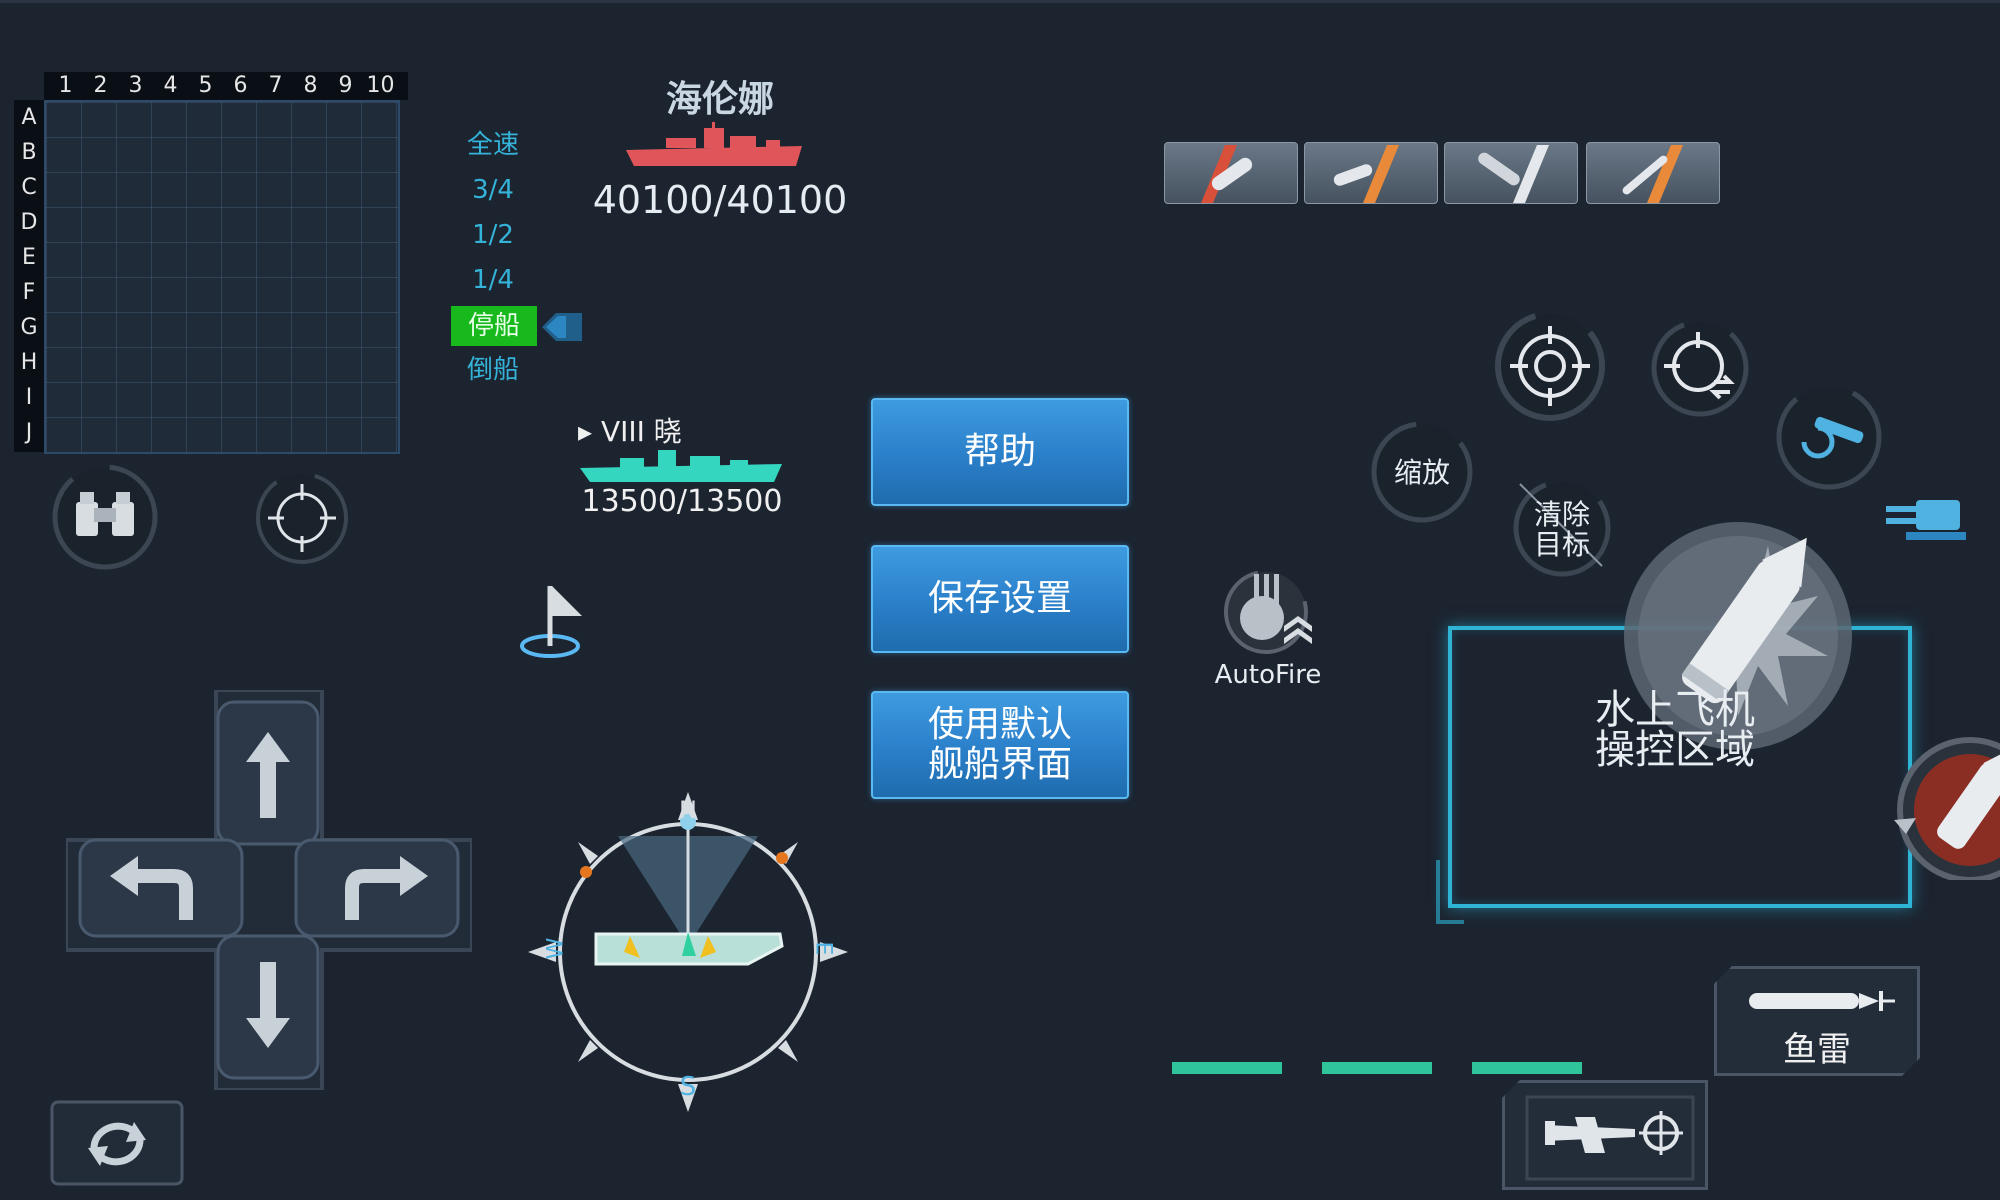 The image size is (2000, 1200). I want to click on switch-target-icon, so click(1700, 368).